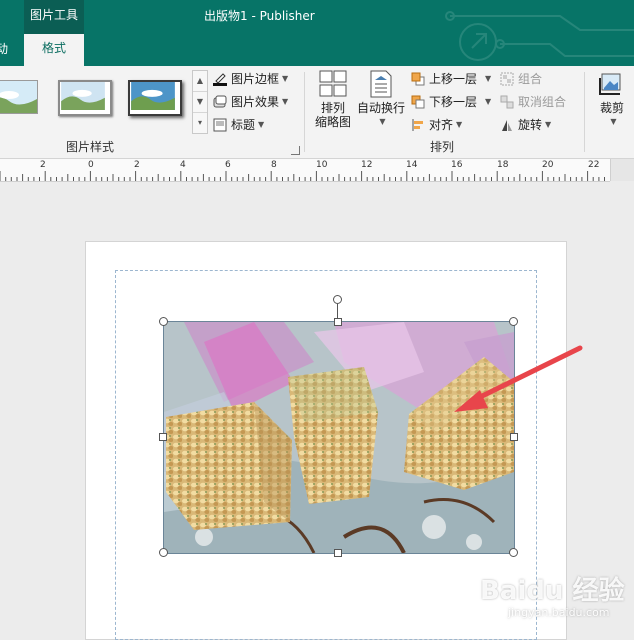 The height and width of the screenshot is (640, 634). I want to click on bring-forward-icon, so click(418, 78).